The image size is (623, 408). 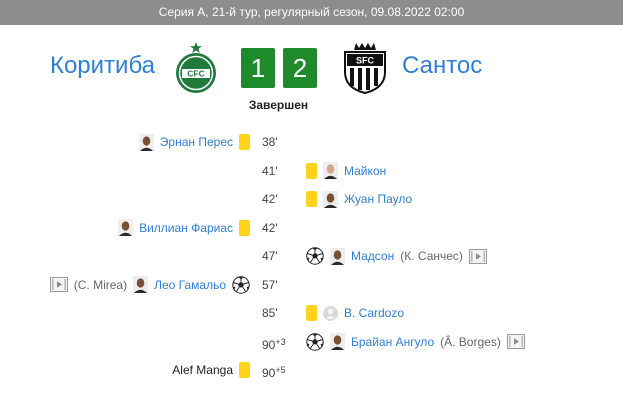 What do you see at coordinates (300, 68) in the screenshot?
I see `away-score: 2` at bounding box center [300, 68].